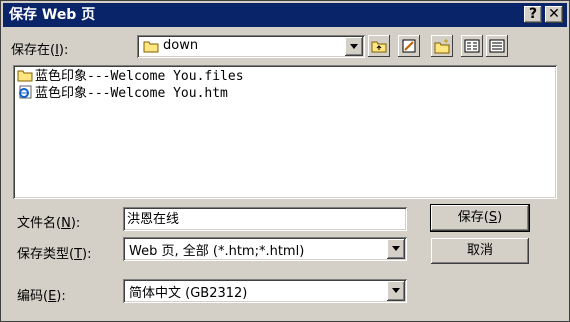  What do you see at coordinates (54, 254) in the screenshot?
I see `filetype-label: 保存类型(T):` at bounding box center [54, 254].